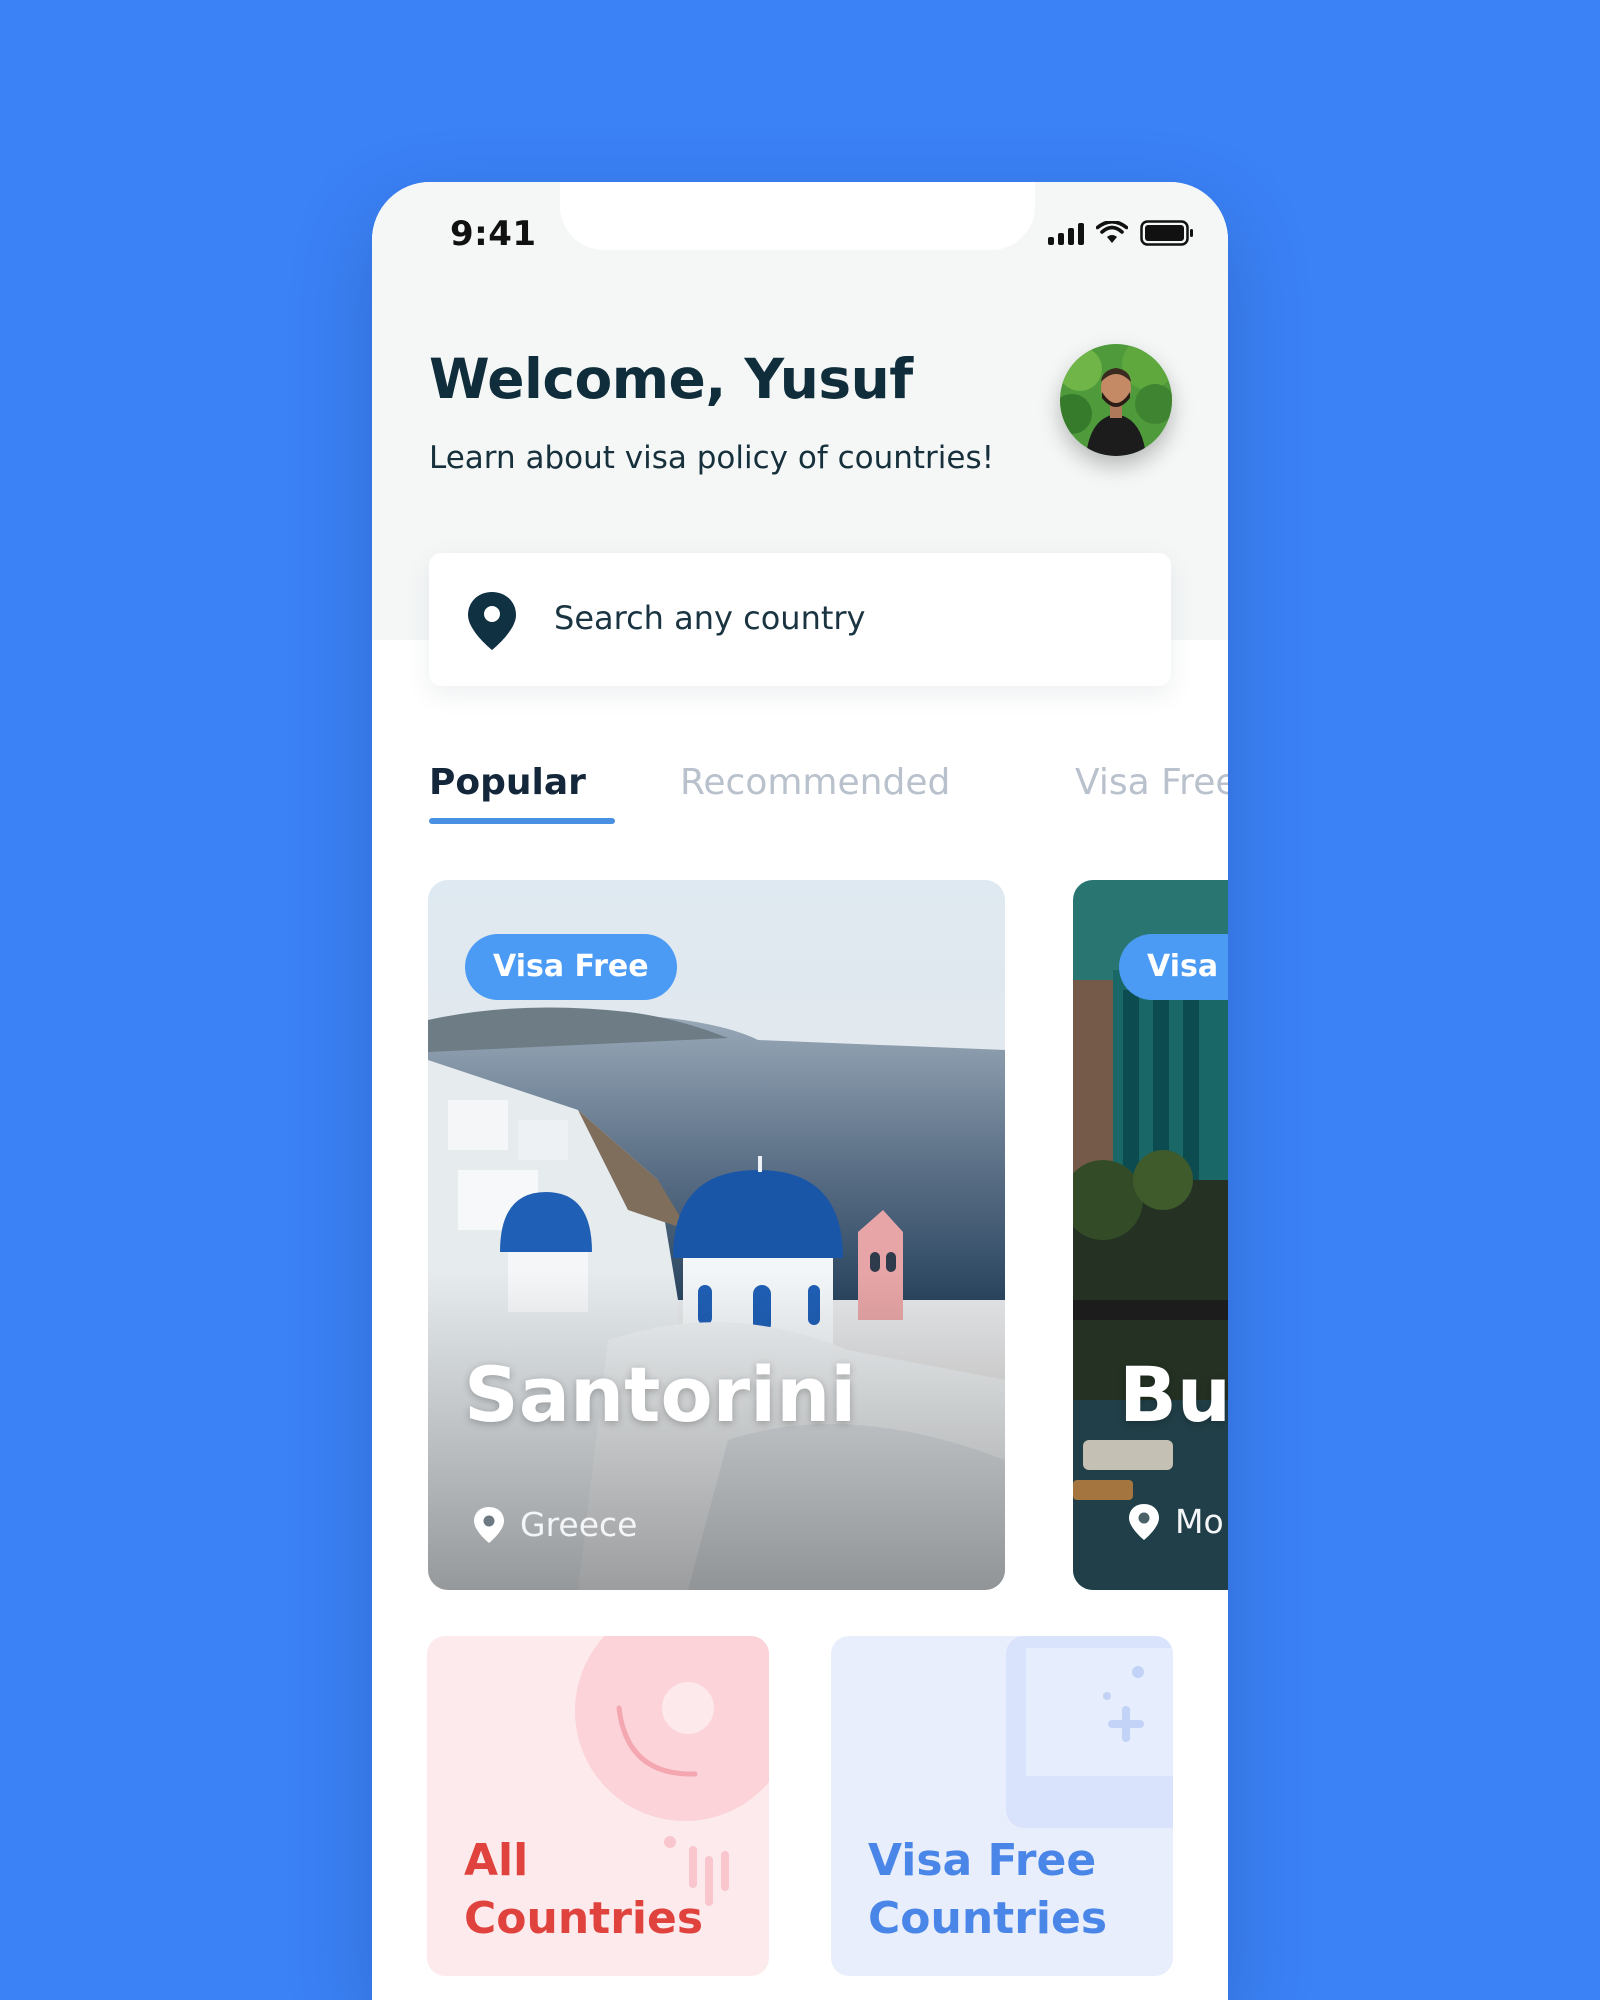 The image size is (1600, 2000). What do you see at coordinates (522, 821) in the screenshot?
I see `active-tab-indicator` at bounding box center [522, 821].